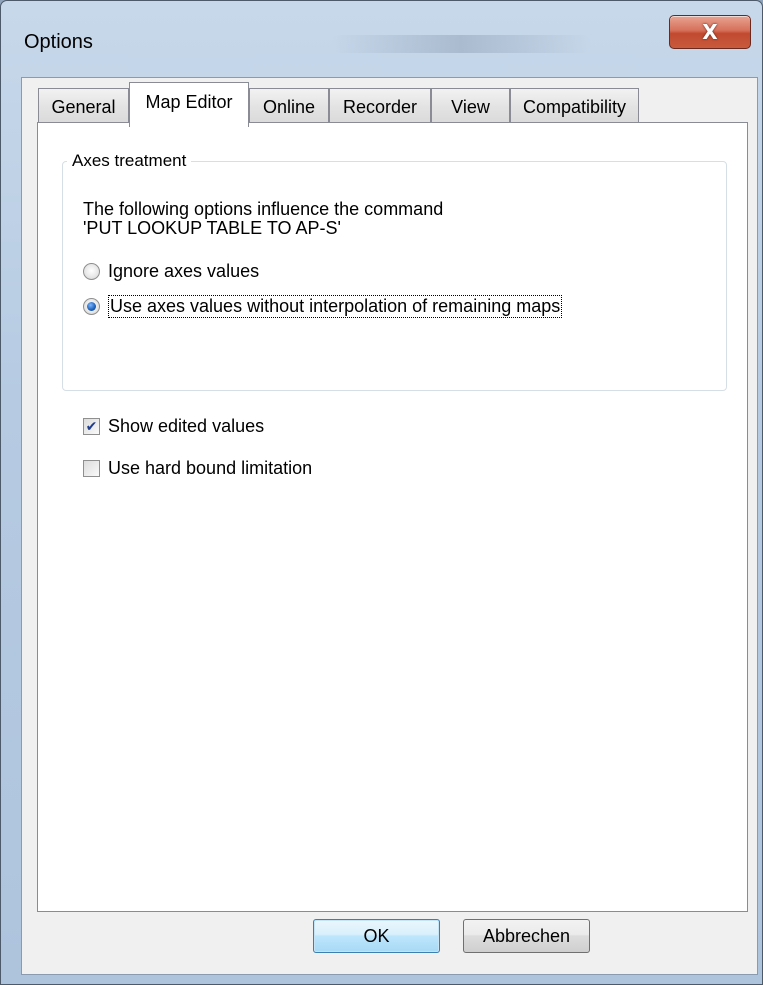 The height and width of the screenshot is (985, 763). I want to click on background-window-title-blur, so click(461, 44).